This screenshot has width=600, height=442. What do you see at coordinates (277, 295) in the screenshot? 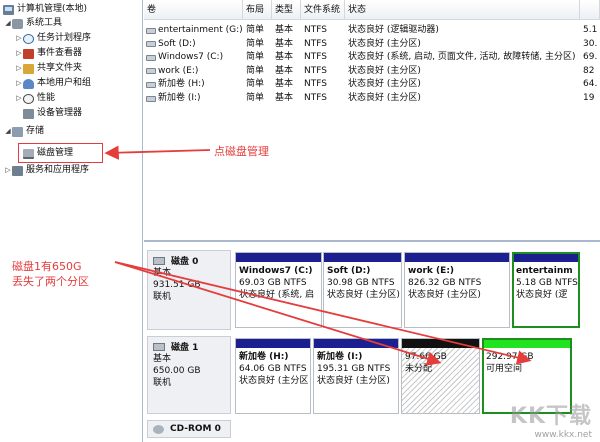
I see `partition-status: 状态良好 (系统, 启` at bounding box center [277, 295].